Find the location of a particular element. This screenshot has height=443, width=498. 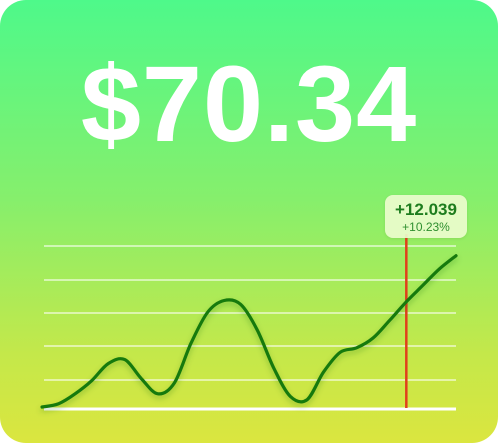

change-tooltip: +12.039 +10.23% is located at coordinates (426, 216).